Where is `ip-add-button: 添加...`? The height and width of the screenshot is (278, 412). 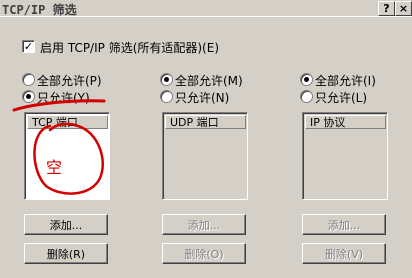
ip-add-button: 添加... is located at coordinates (344, 224).